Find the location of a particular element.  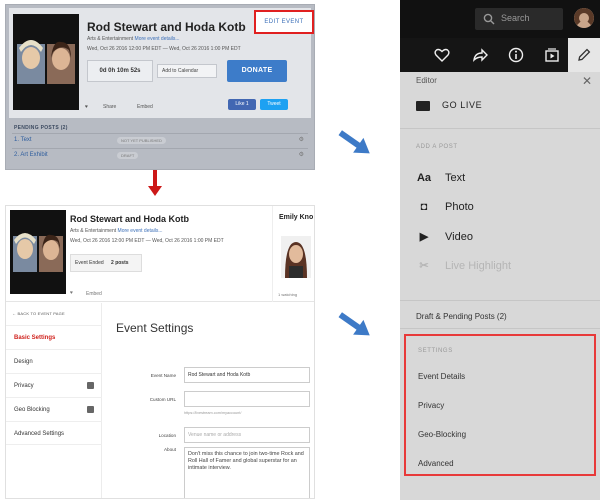

add-post-heading: ADD A POST is located at coordinates (437, 147).